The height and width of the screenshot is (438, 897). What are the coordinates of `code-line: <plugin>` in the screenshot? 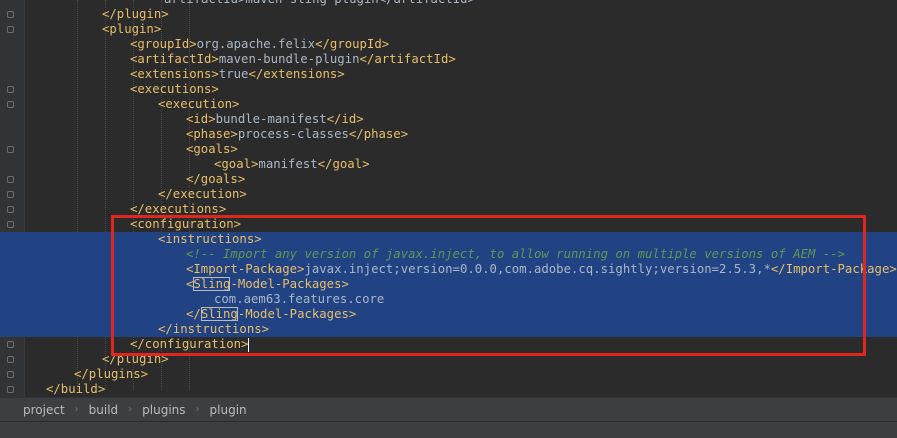 It's located at (131, 29).